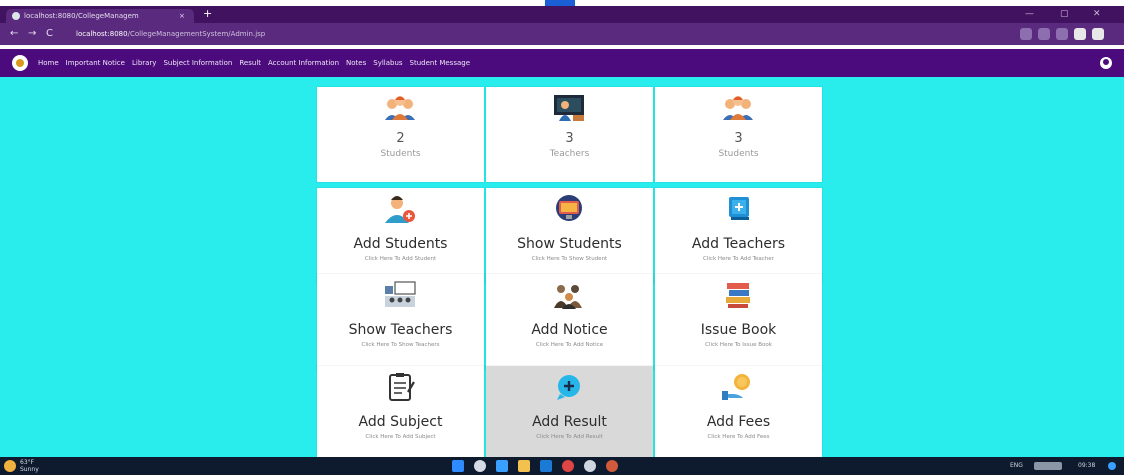 This screenshot has height=475, width=1124. Describe the element at coordinates (207, 14) in the screenshot. I see `new-tab-button: +` at that location.